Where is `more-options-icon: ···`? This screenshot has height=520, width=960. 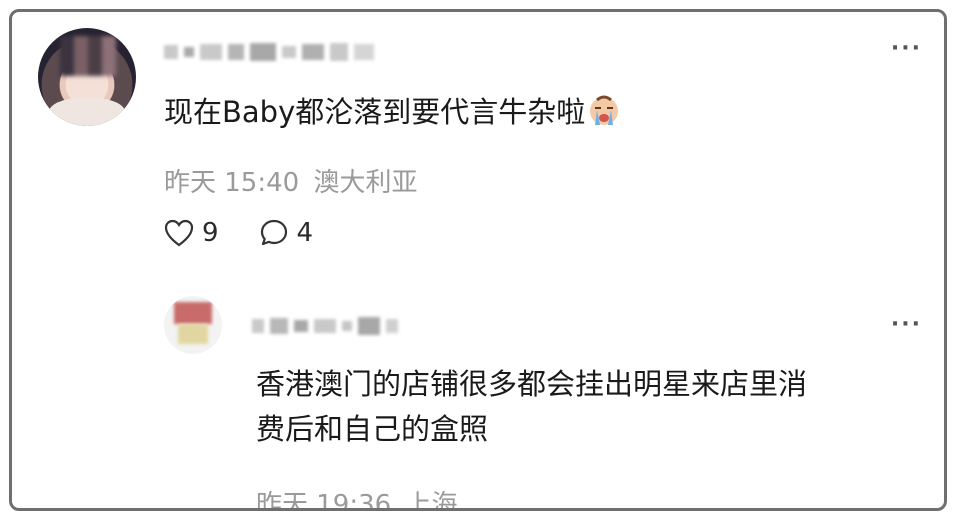 more-options-icon: ··· is located at coordinates (906, 48).